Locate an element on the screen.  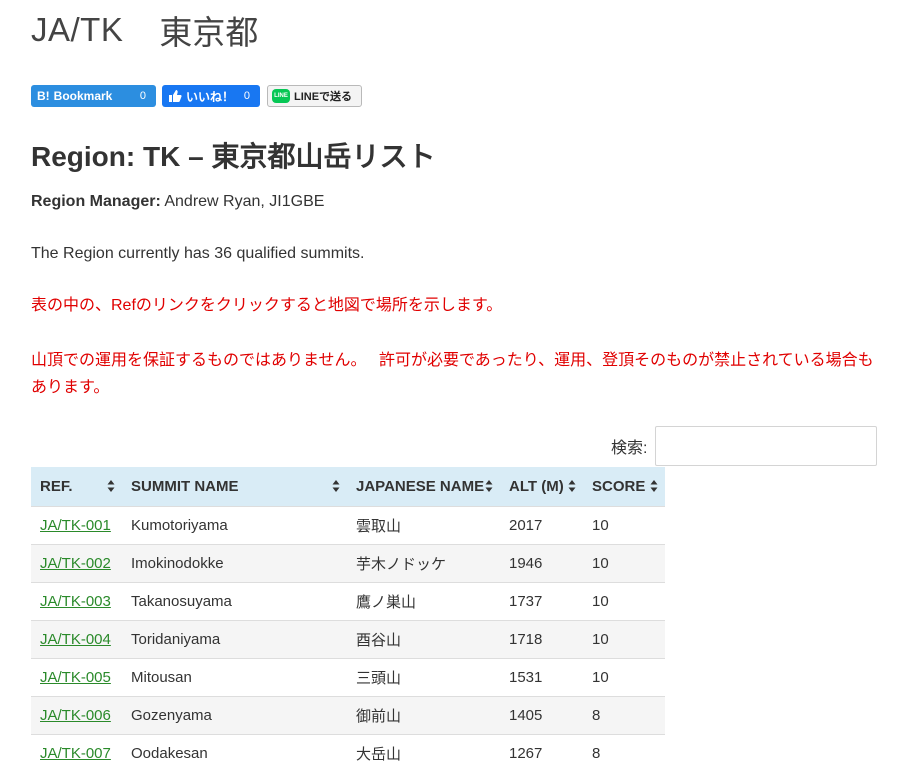
thumbs-up-icon is located at coordinates (175, 96).